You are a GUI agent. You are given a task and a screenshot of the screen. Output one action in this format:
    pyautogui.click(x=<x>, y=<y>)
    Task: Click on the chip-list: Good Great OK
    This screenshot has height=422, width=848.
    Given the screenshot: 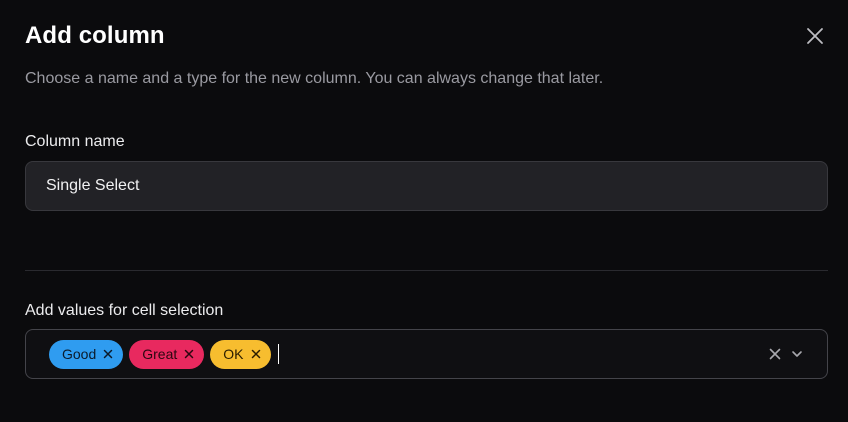 What is the action you would take?
    pyautogui.click(x=163, y=354)
    